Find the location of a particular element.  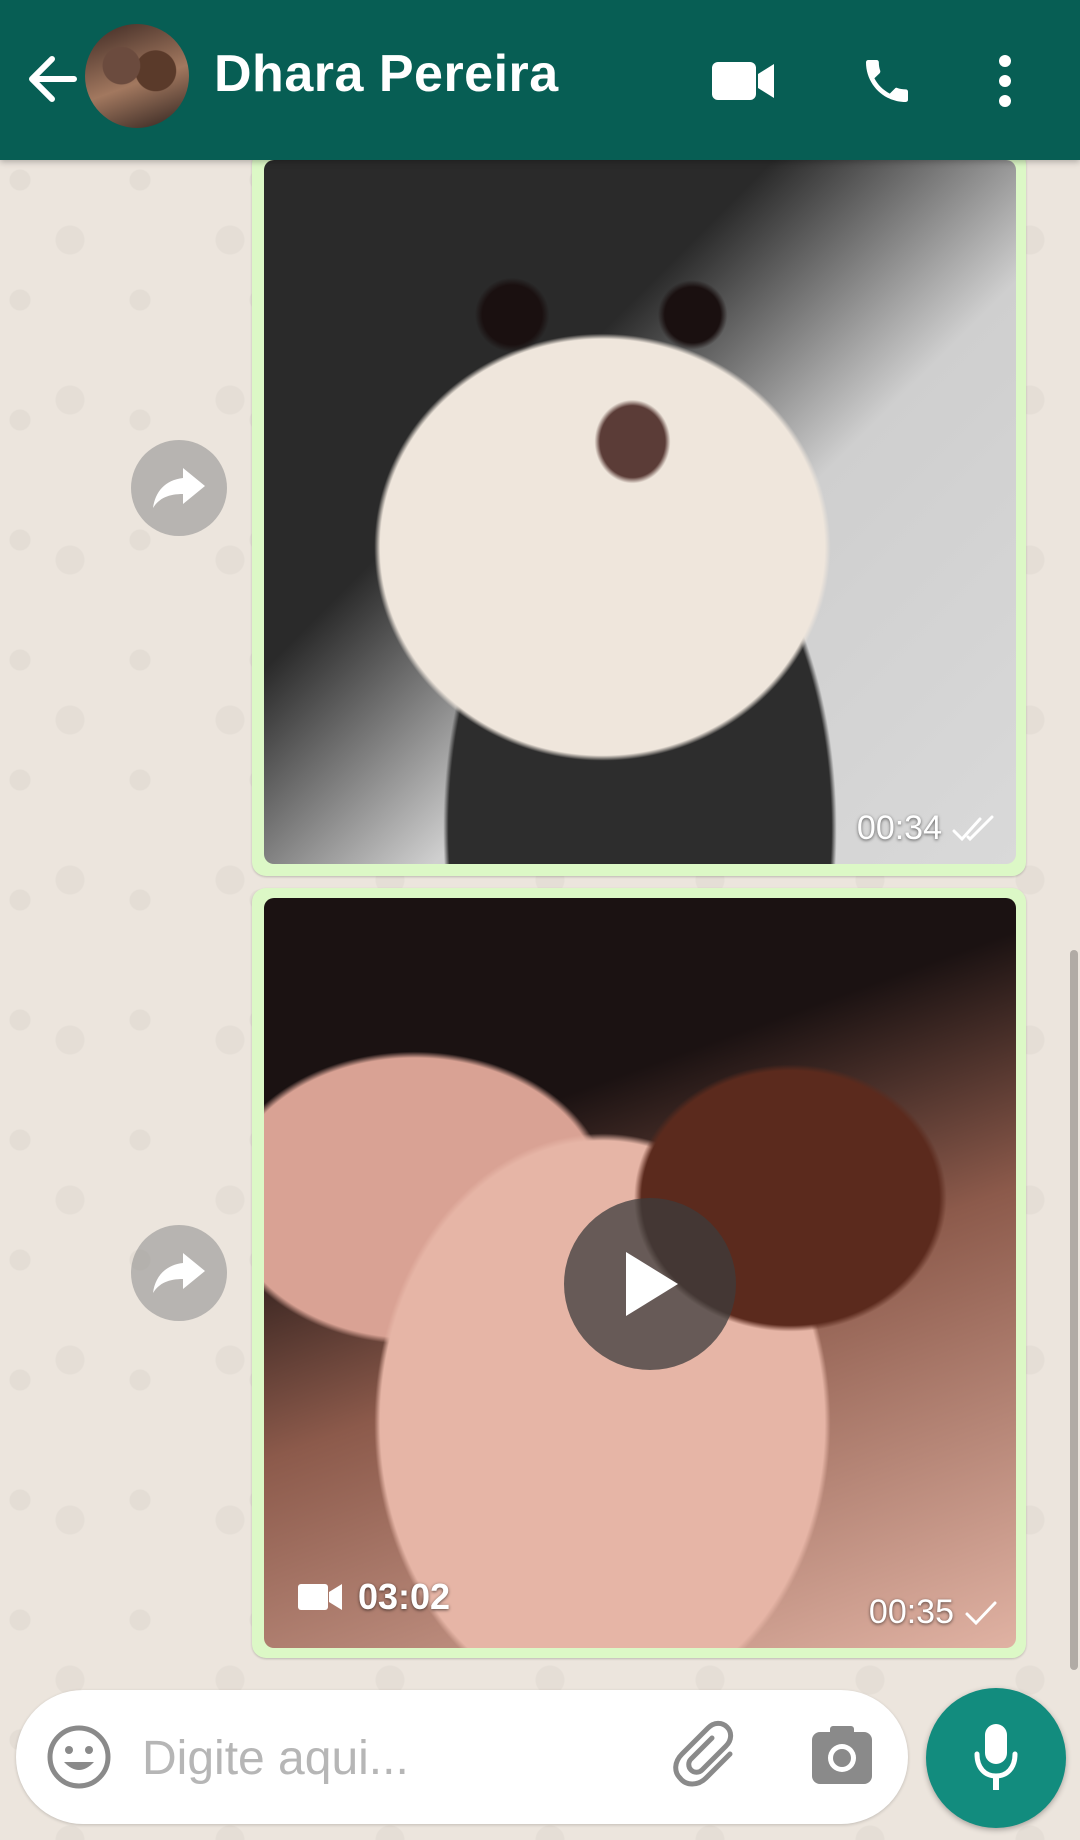

menu-button is located at coordinates (1005, 81).